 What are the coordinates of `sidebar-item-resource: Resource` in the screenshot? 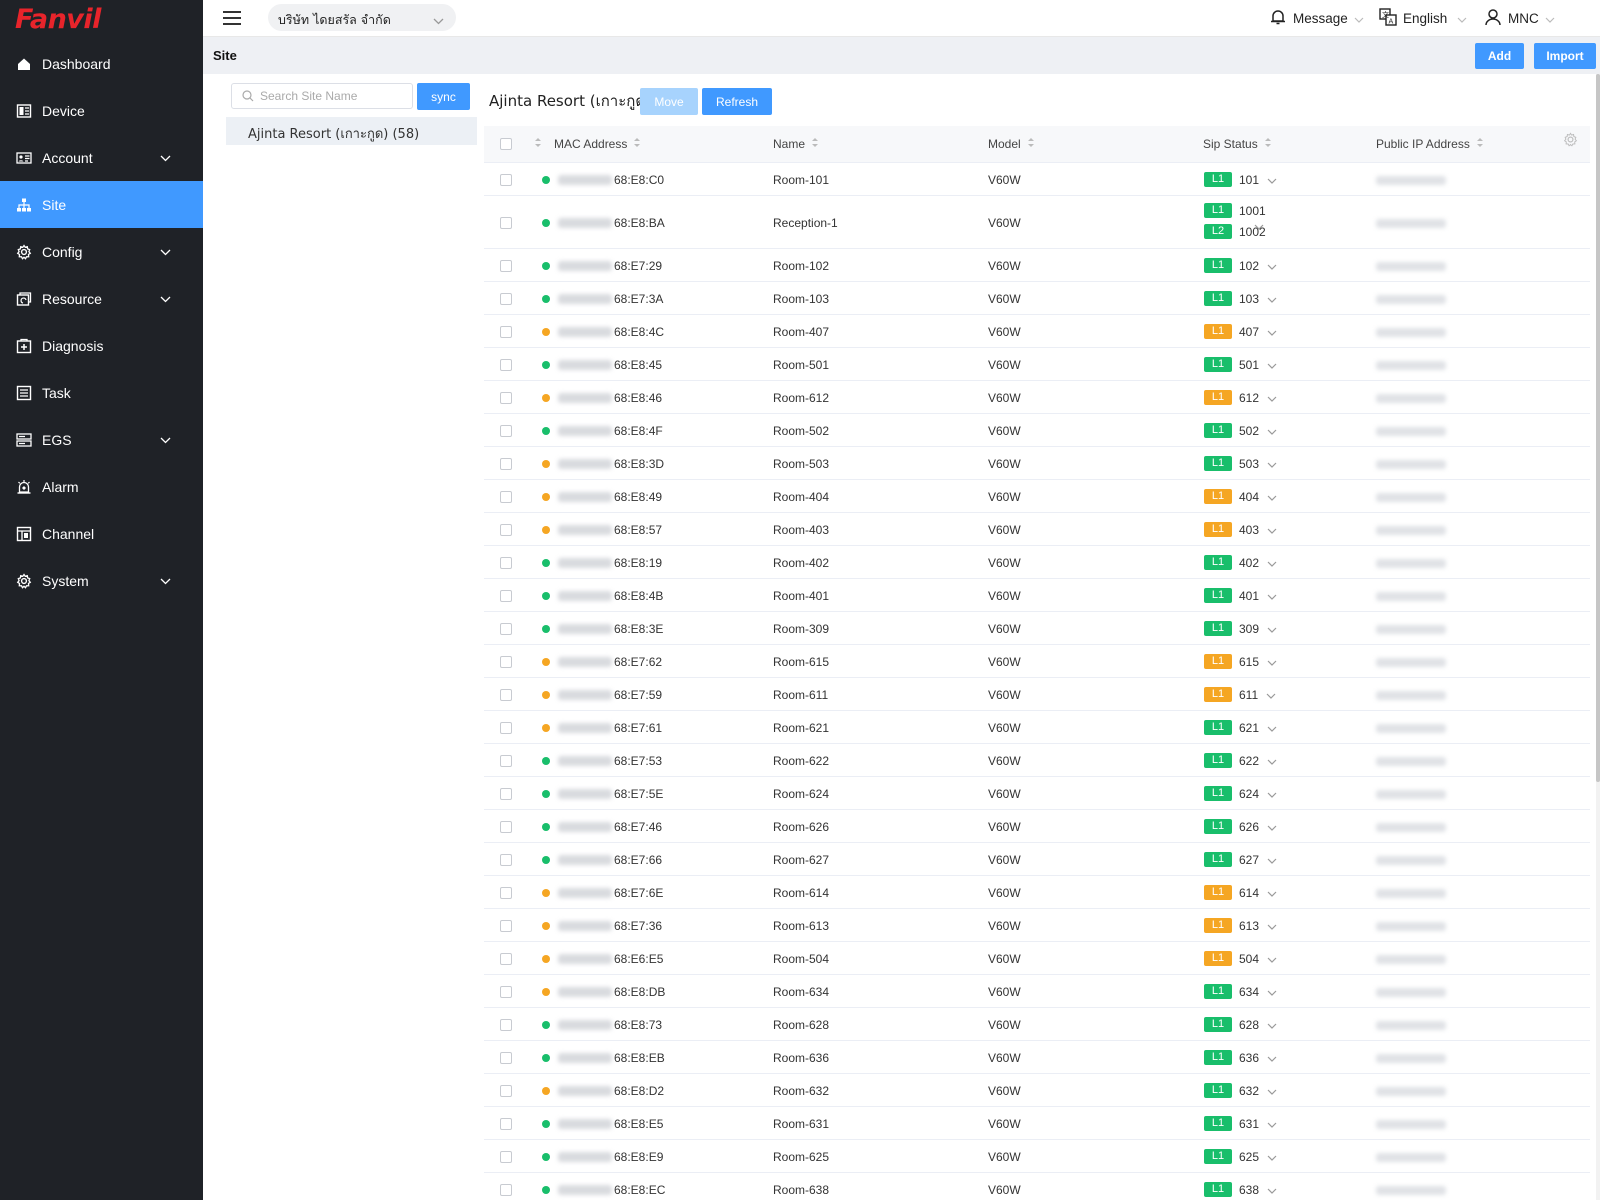 It's located at (101, 298).